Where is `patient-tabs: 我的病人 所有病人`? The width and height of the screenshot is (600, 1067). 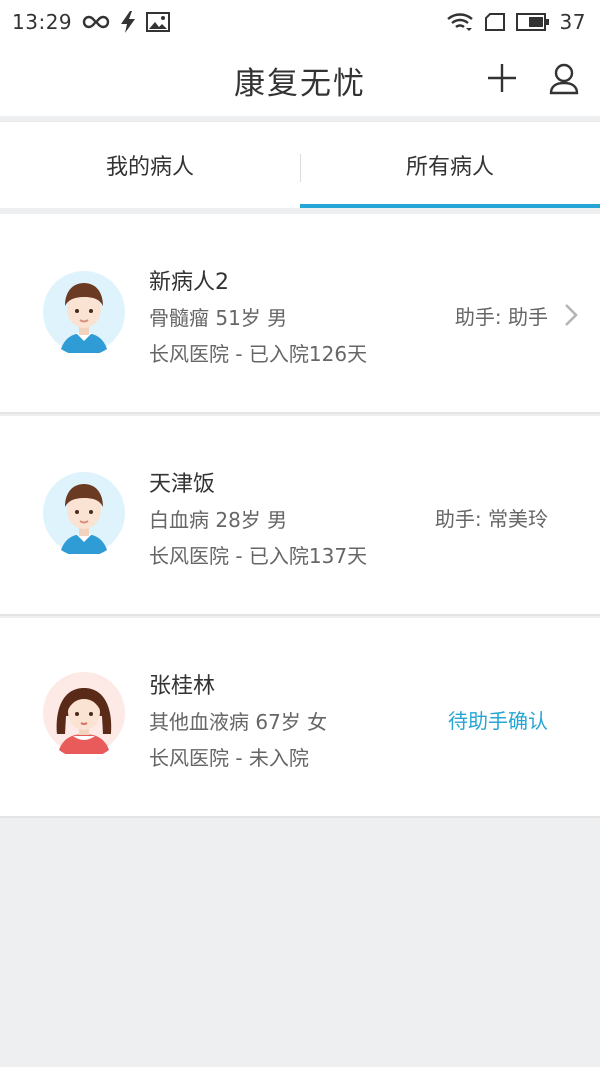 patient-tabs: 我的病人 所有病人 is located at coordinates (300, 164).